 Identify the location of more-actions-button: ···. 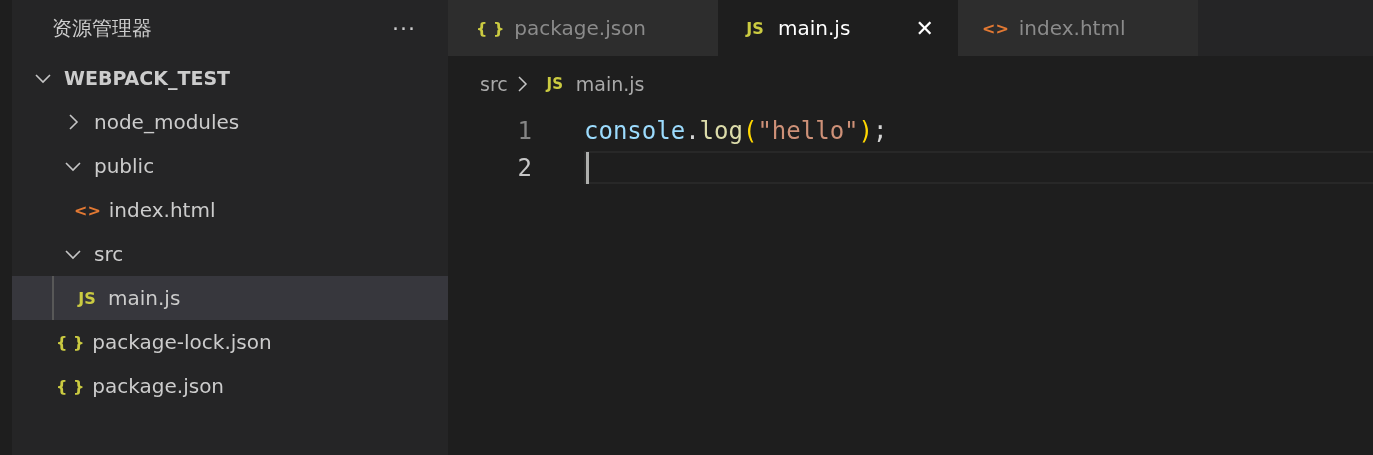
(404, 28).